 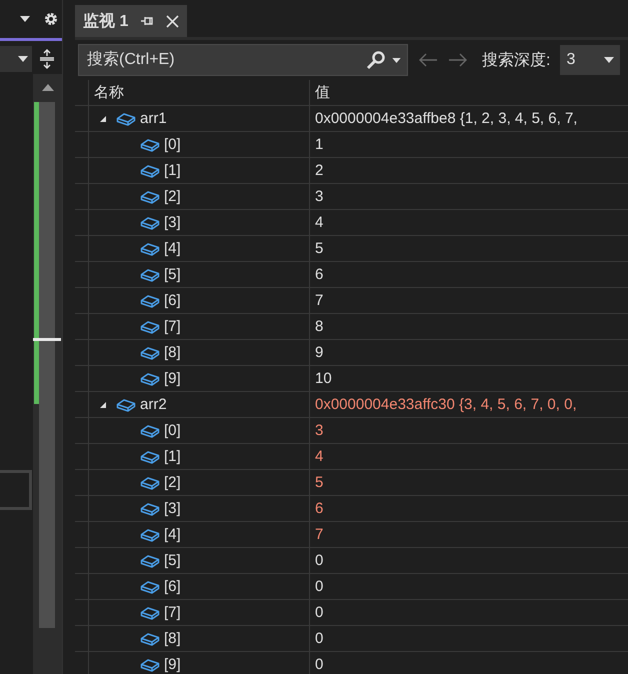 I want to click on variable-value: 1, so click(x=319, y=145).